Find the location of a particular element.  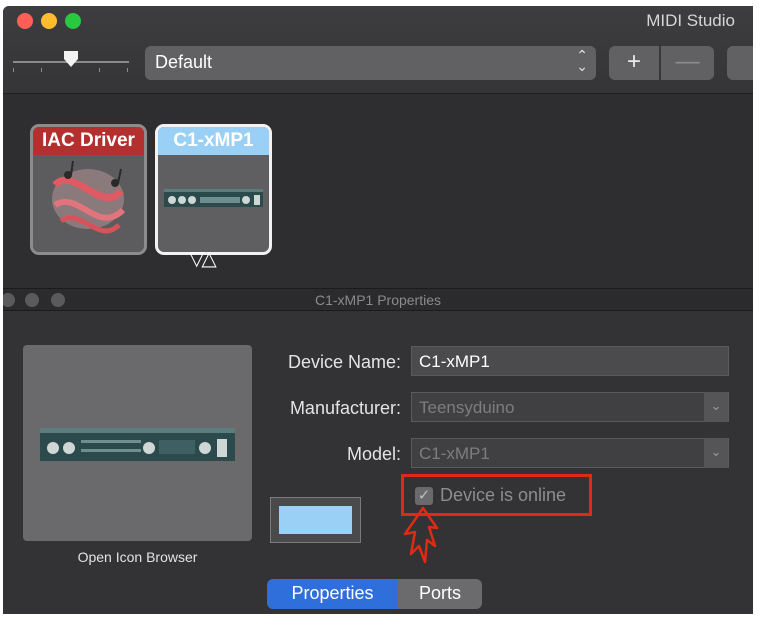

model-value: C1-xMP1 is located at coordinates (454, 453).